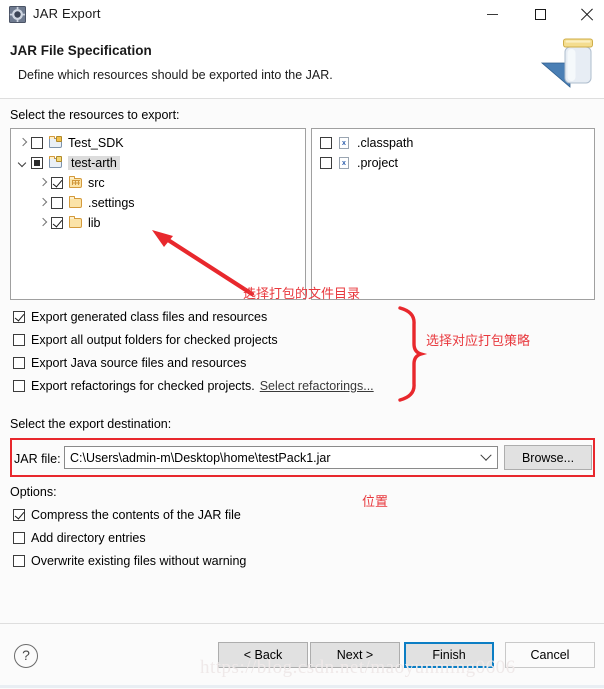 The image size is (604, 689). I want to click on minimize-icon, so click(492, 14).